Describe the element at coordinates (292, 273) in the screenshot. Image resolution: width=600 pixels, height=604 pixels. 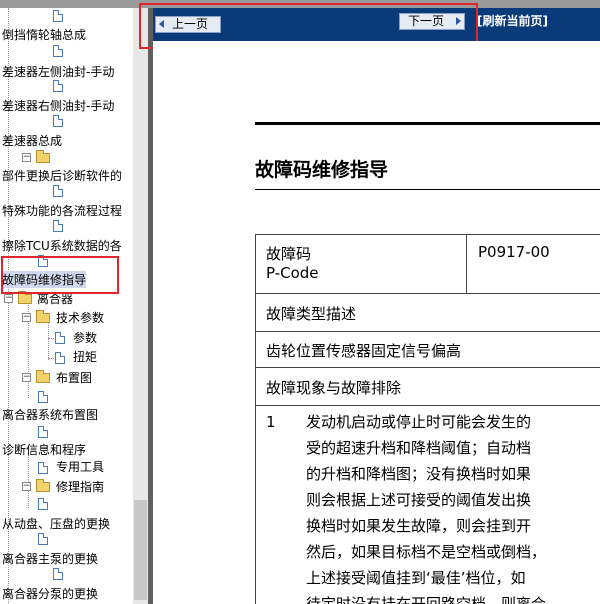
I see `code-header-en: P-Code` at that location.